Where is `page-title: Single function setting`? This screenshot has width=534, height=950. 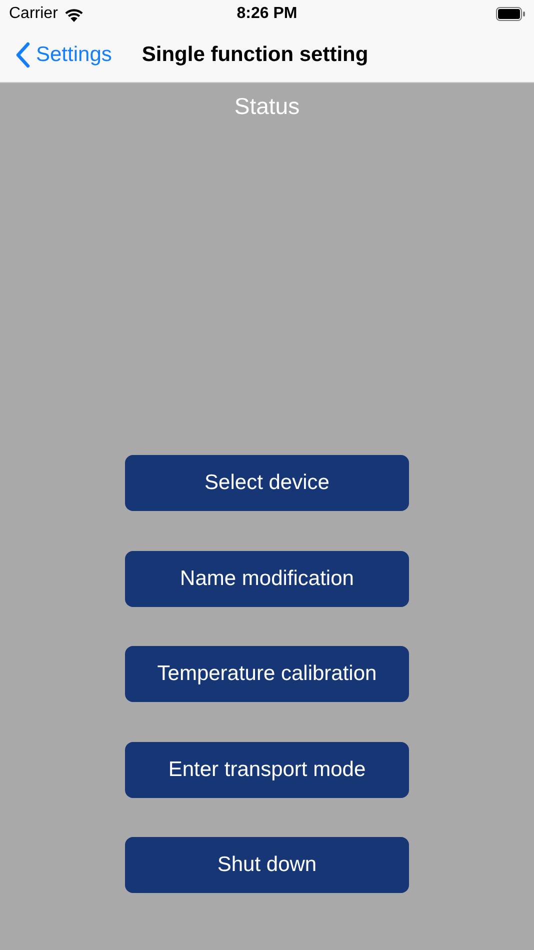 page-title: Single function setting is located at coordinates (255, 55).